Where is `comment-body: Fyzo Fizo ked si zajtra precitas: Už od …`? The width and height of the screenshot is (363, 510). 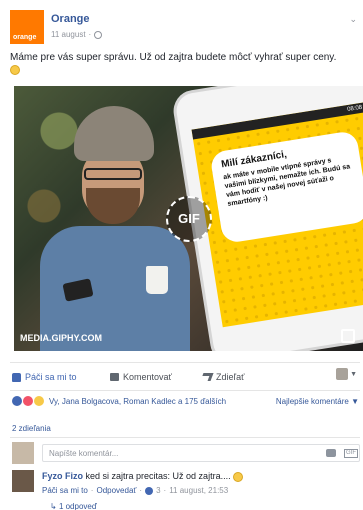
comment-body: Fyzo Fizo ked si zajtra precitas: Už od … is located at coordinates (143, 476).